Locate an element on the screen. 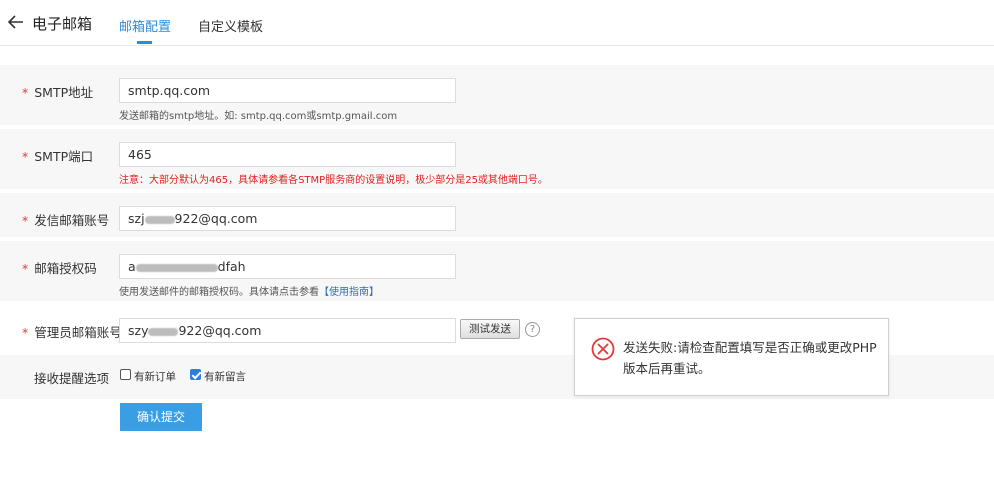 This screenshot has height=478, width=994. tab-mail-config: 邮箱配置 is located at coordinates (145, 25).